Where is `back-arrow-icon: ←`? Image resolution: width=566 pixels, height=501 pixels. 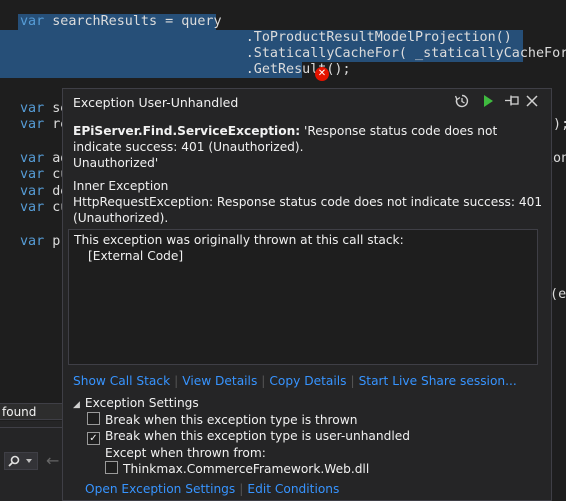
back-arrow-icon: ← is located at coordinates (52, 461).